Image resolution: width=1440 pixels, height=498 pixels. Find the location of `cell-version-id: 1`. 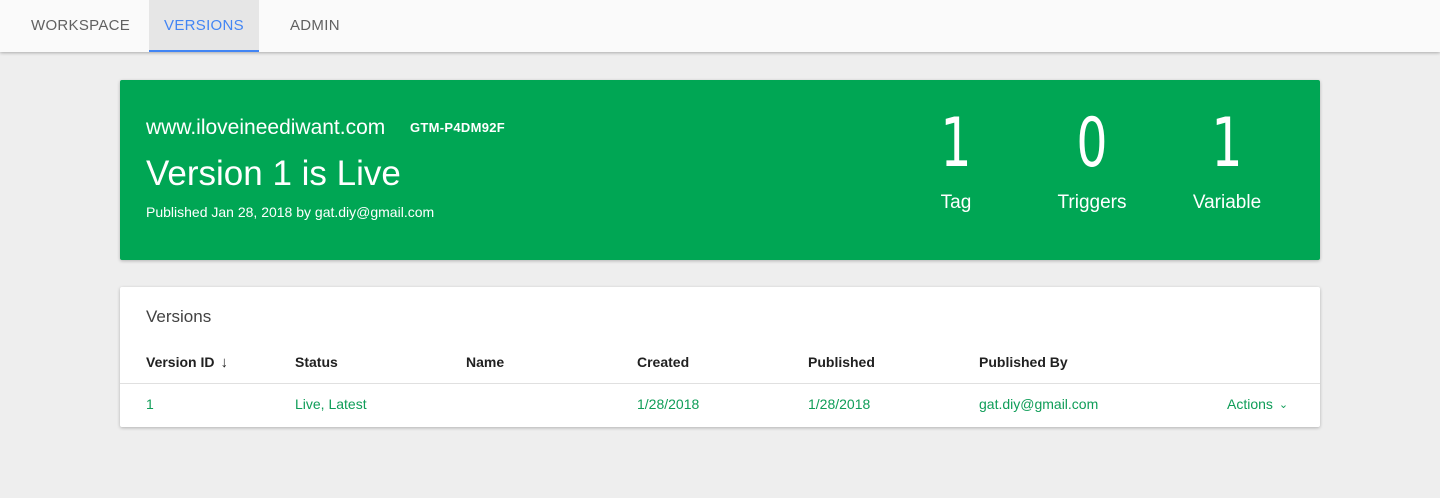

cell-version-id: 1 is located at coordinates (150, 404).